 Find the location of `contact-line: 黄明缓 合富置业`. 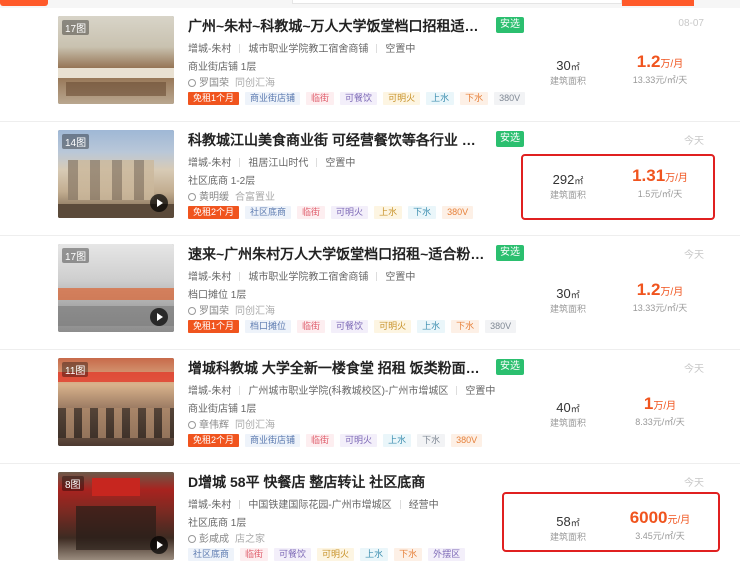

contact-line: 黄明缓 合富置业 is located at coordinates (231, 195).